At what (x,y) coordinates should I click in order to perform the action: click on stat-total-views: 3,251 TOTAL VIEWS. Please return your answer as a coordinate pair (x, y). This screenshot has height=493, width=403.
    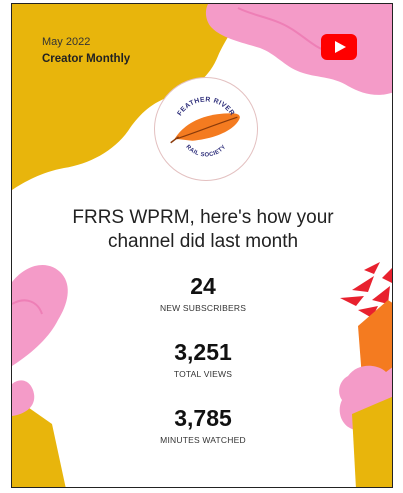
    Looking at the image, I should click on (203, 358).